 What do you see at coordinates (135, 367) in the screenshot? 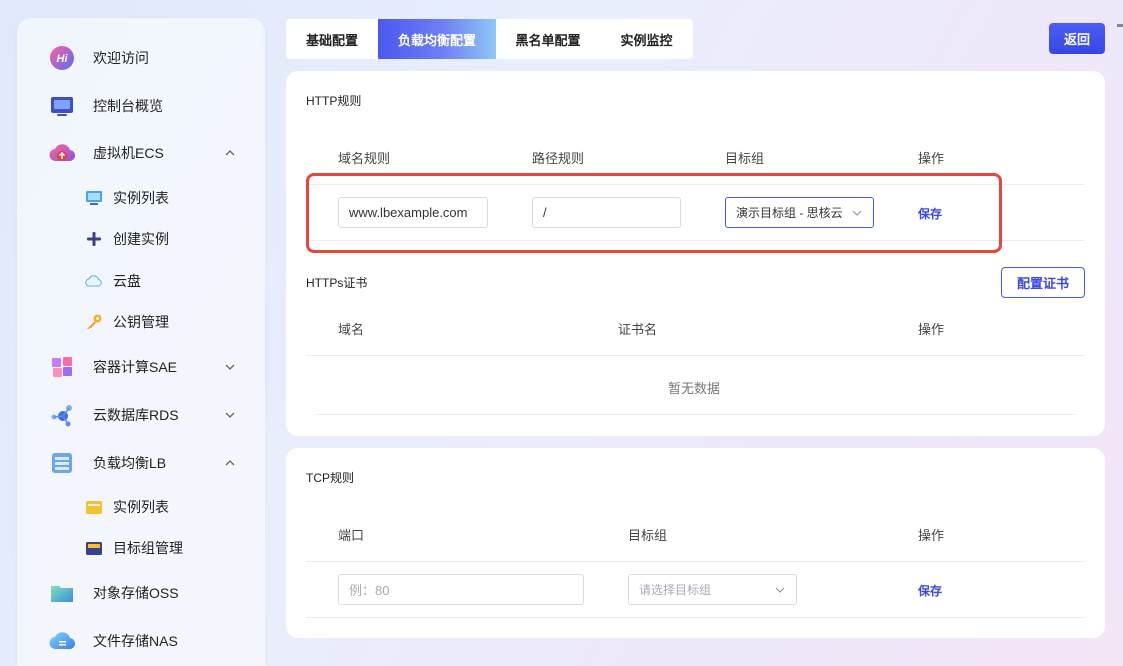
I see `sidebar-item-label: 容器计算SAE` at bounding box center [135, 367].